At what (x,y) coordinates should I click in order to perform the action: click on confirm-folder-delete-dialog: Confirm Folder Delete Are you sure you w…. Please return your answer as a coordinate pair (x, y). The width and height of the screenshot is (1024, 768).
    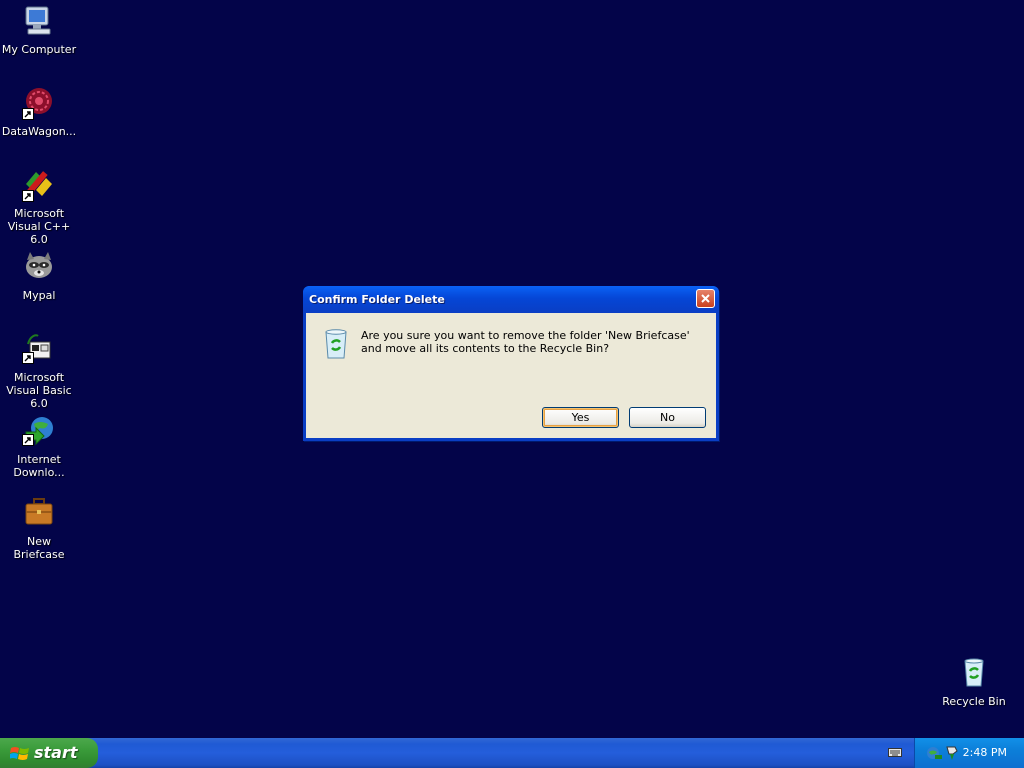
    Looking at the image, I should click on (511, 363).